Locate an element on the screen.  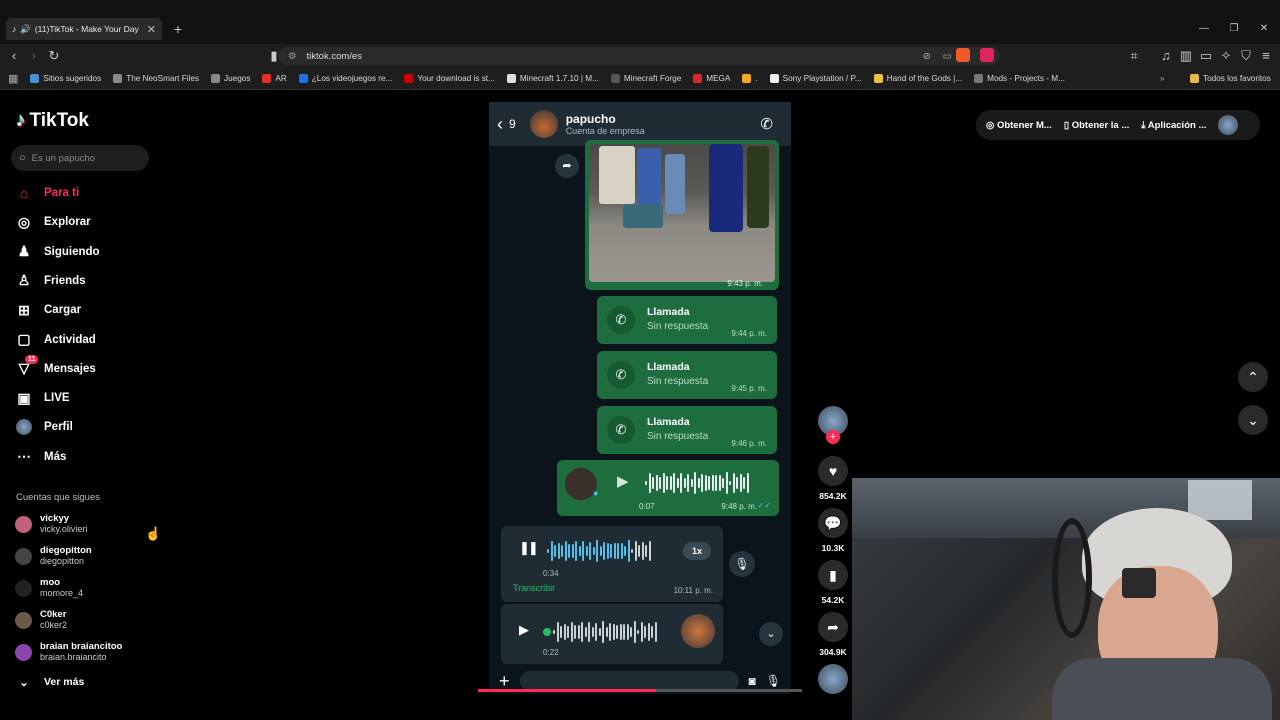
minimize-icon: — is located at coordinates (1204, 29).